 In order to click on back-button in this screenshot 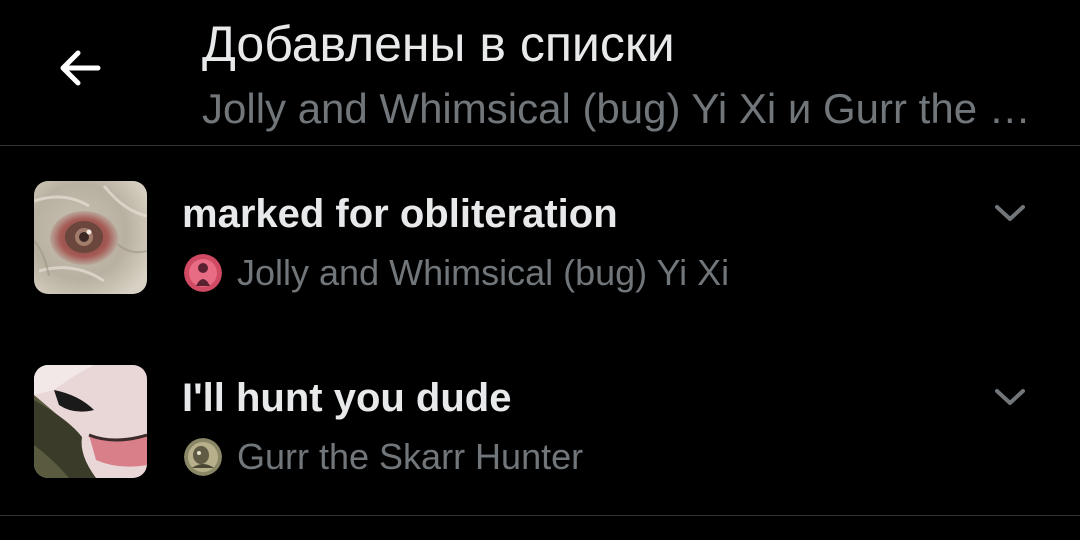, I will do `click(80, 68)`.